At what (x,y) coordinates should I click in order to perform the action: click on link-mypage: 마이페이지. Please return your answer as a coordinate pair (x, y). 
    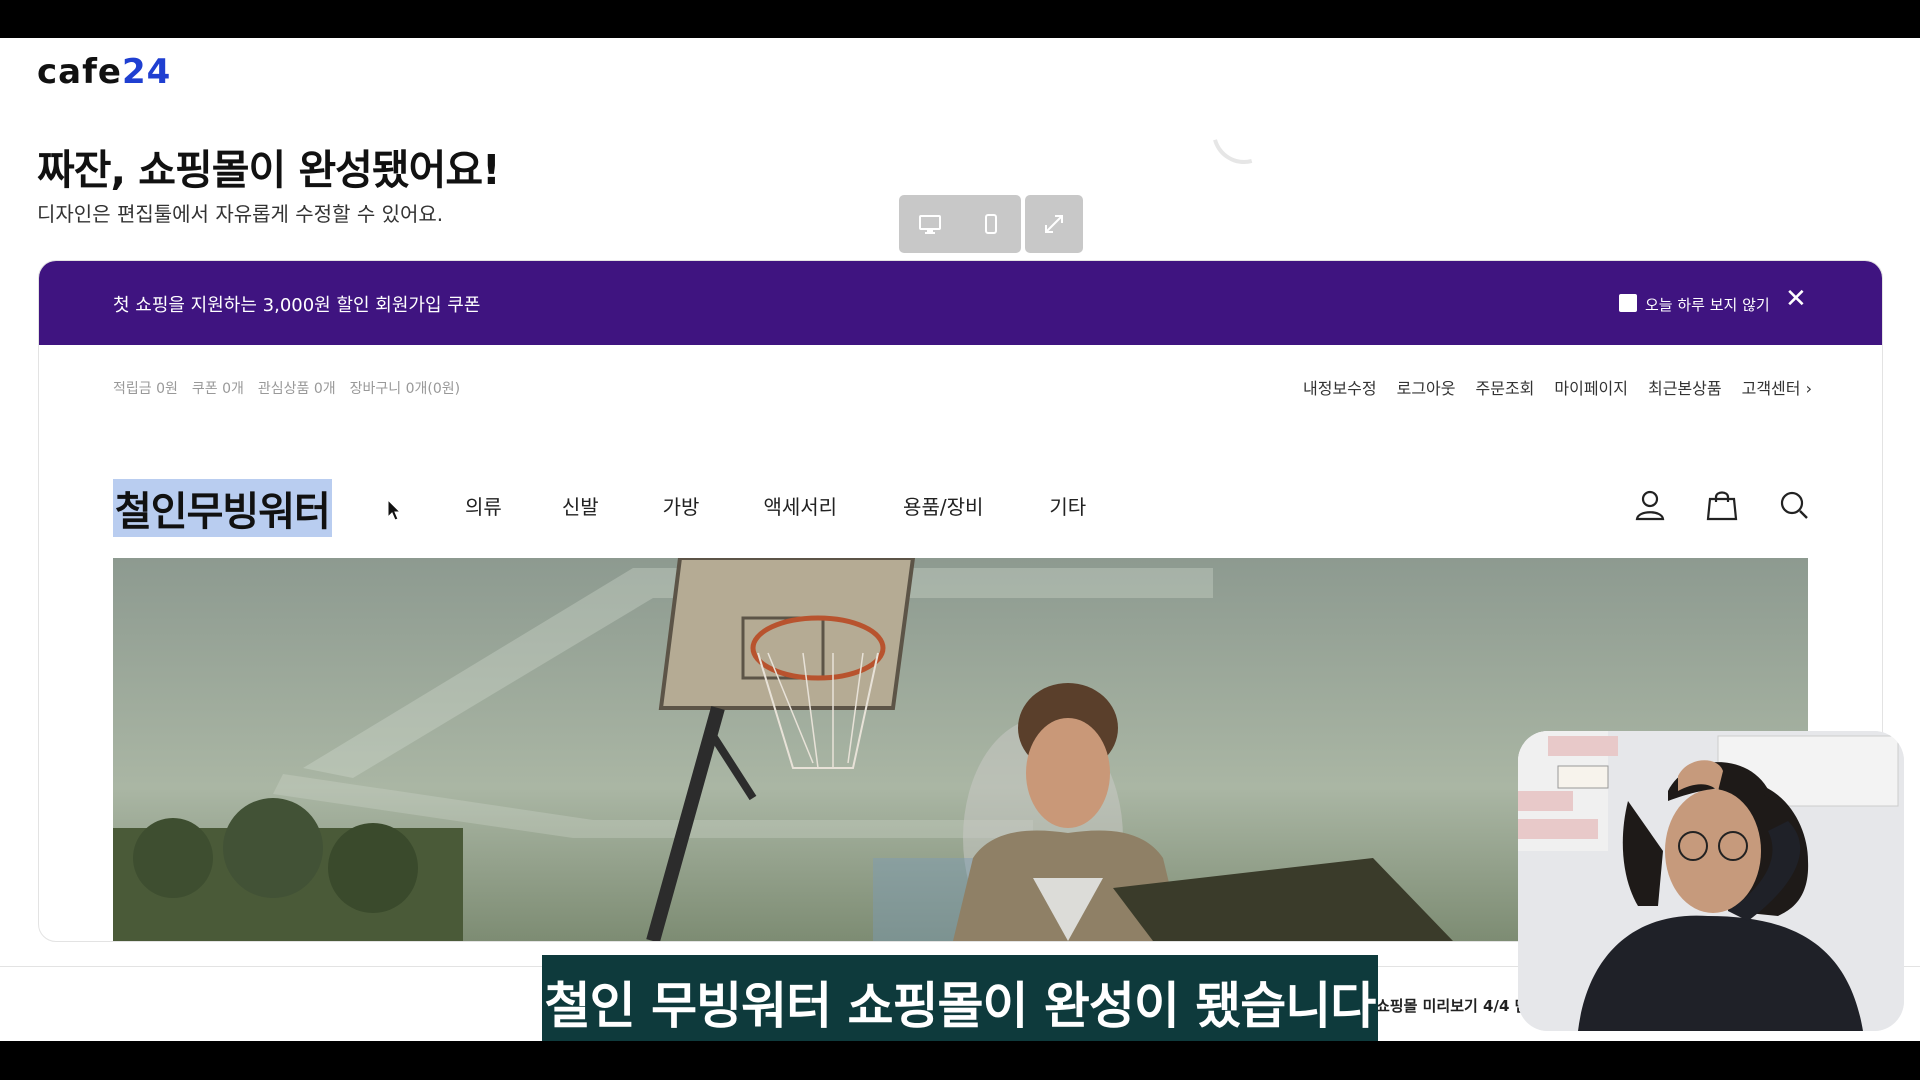
    Looking at the image, I should click on (1591, 387).